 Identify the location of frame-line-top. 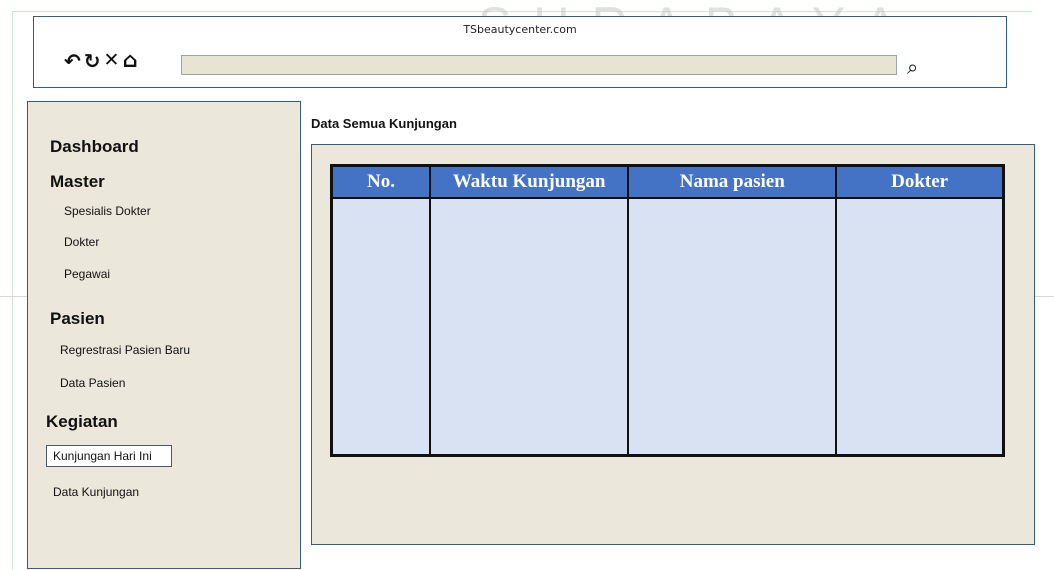
(522, 11).